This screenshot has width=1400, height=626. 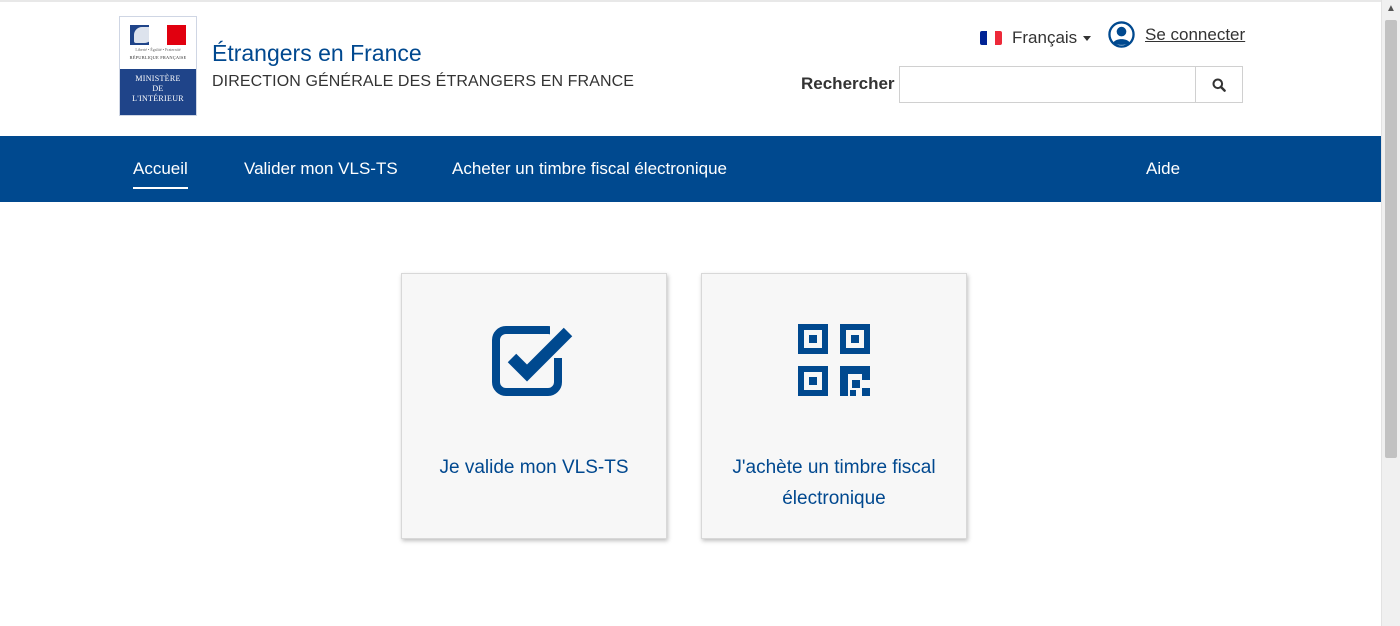 I want to click on card-buy-fiscal-stamp: J'achète un timbre fiscal électronique, so click(x=834, y=406).